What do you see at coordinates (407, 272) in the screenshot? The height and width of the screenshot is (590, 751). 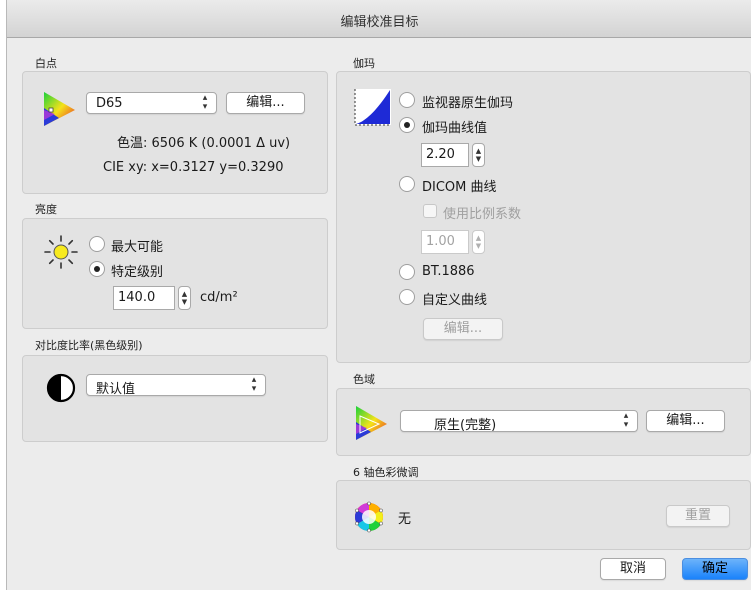 I see `gamma-bt1886-radio` at bounding box center [407, 272].